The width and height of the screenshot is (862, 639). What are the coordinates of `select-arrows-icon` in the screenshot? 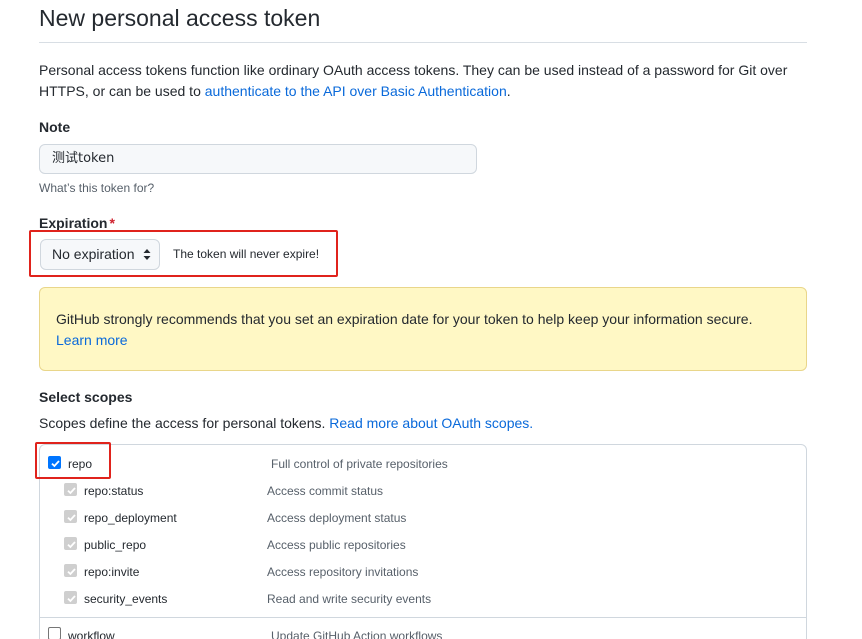 It's located at (147, 254).